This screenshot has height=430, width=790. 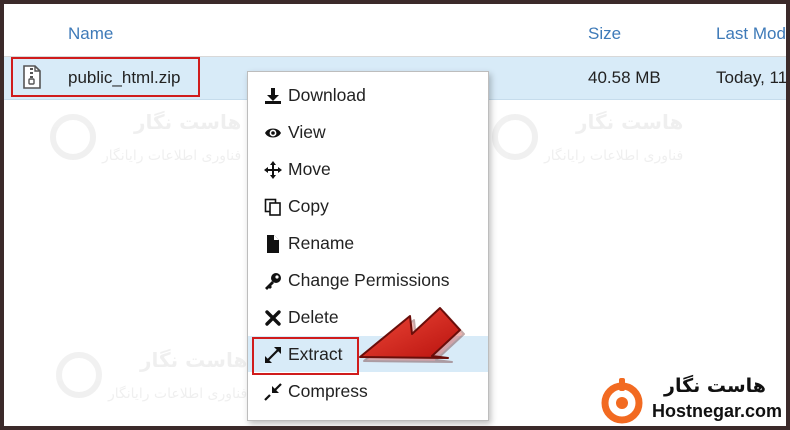 What do you see at coordinates (273, 244) in the screenshot?
I see `file-icon` at bounding box center [273, 244].